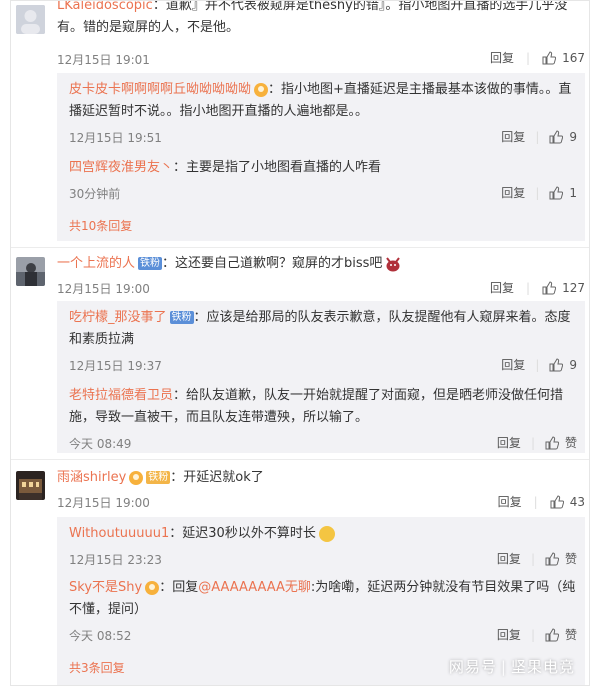  What do you see at coordinates (121, 395) in the screenshot?
I see `sub-reply-user: 老特拉福德看卫员` at bounding box center [121, 395].